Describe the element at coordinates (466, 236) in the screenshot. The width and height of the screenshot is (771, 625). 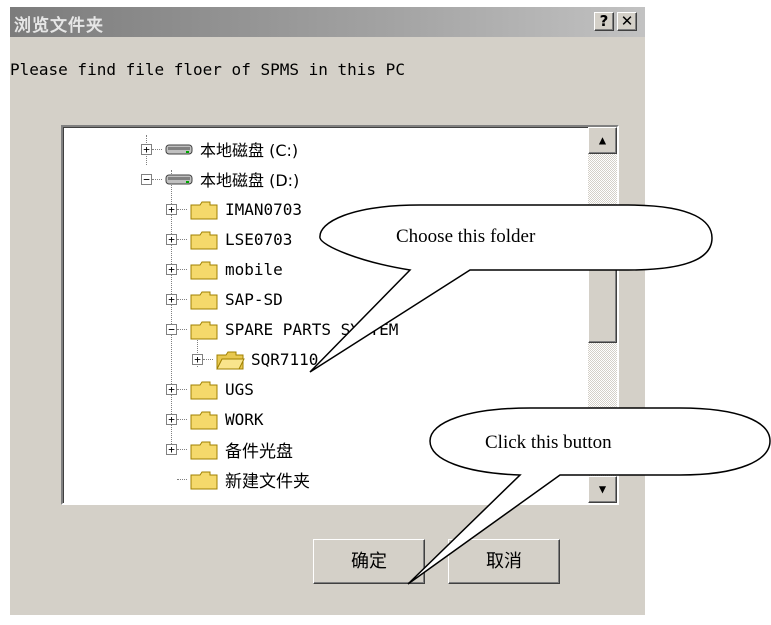
I see `callout-text-folder: Choose this folder` at that location.